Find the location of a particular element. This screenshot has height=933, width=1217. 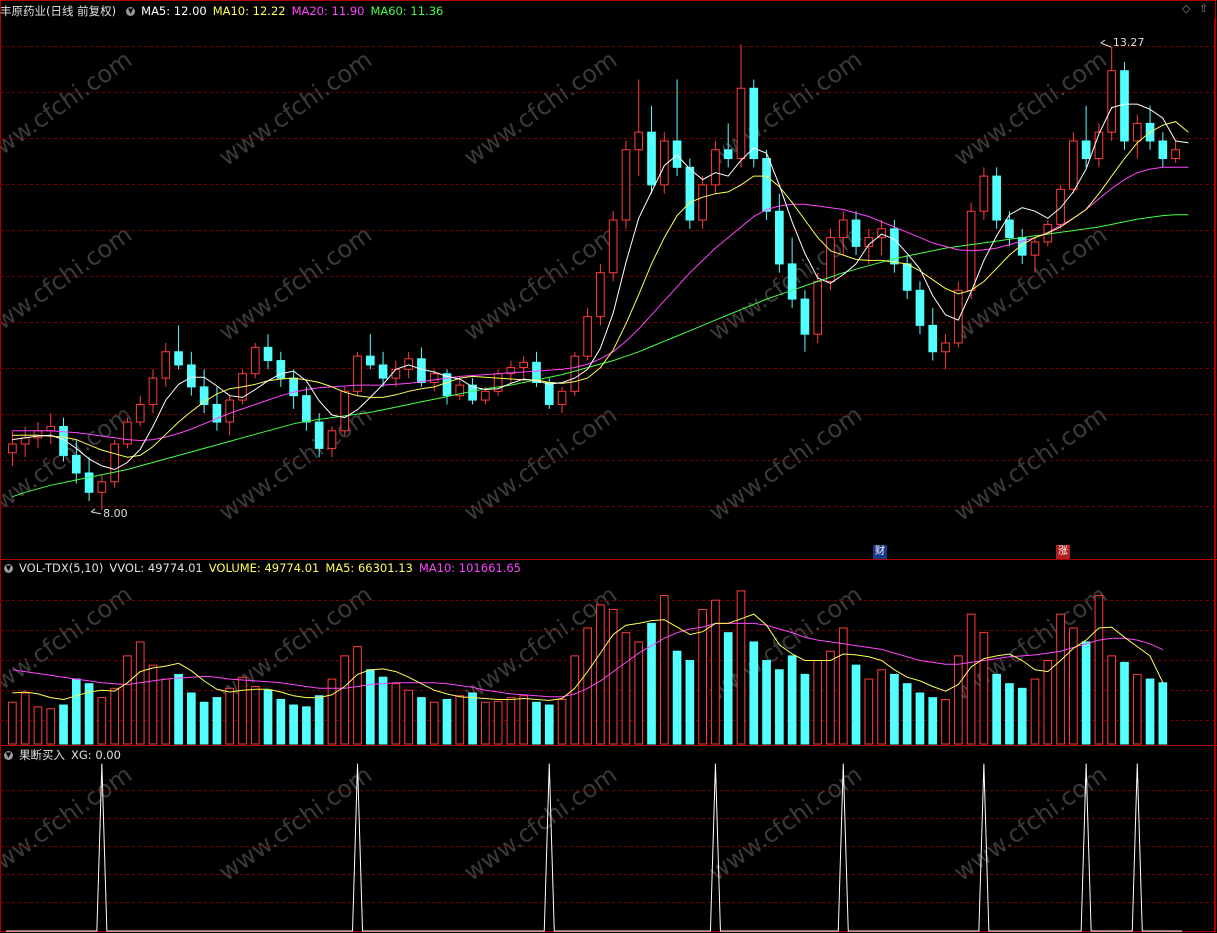

volume-readout: VOLUME: 49774.01 is located at coordinates (264, 568).